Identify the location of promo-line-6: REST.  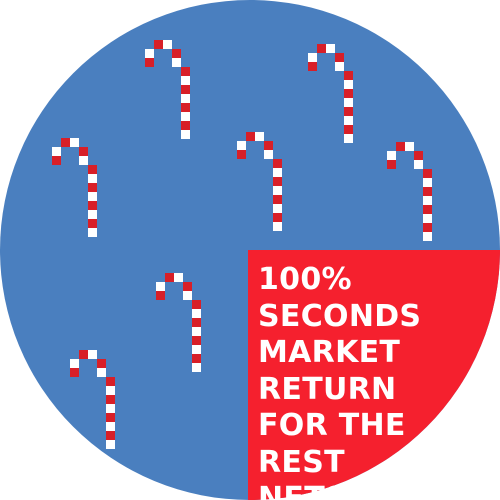
(301, 462).